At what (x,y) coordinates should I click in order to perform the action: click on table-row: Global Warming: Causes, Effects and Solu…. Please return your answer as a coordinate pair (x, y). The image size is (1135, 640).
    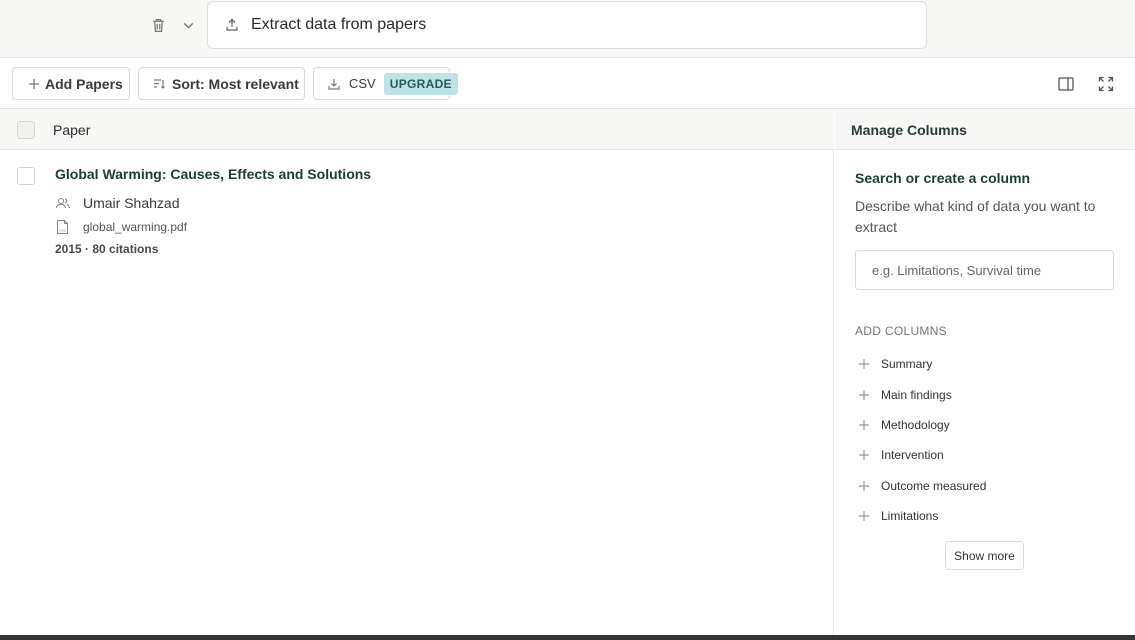
    Looking at the image, I should click on (417, 210).